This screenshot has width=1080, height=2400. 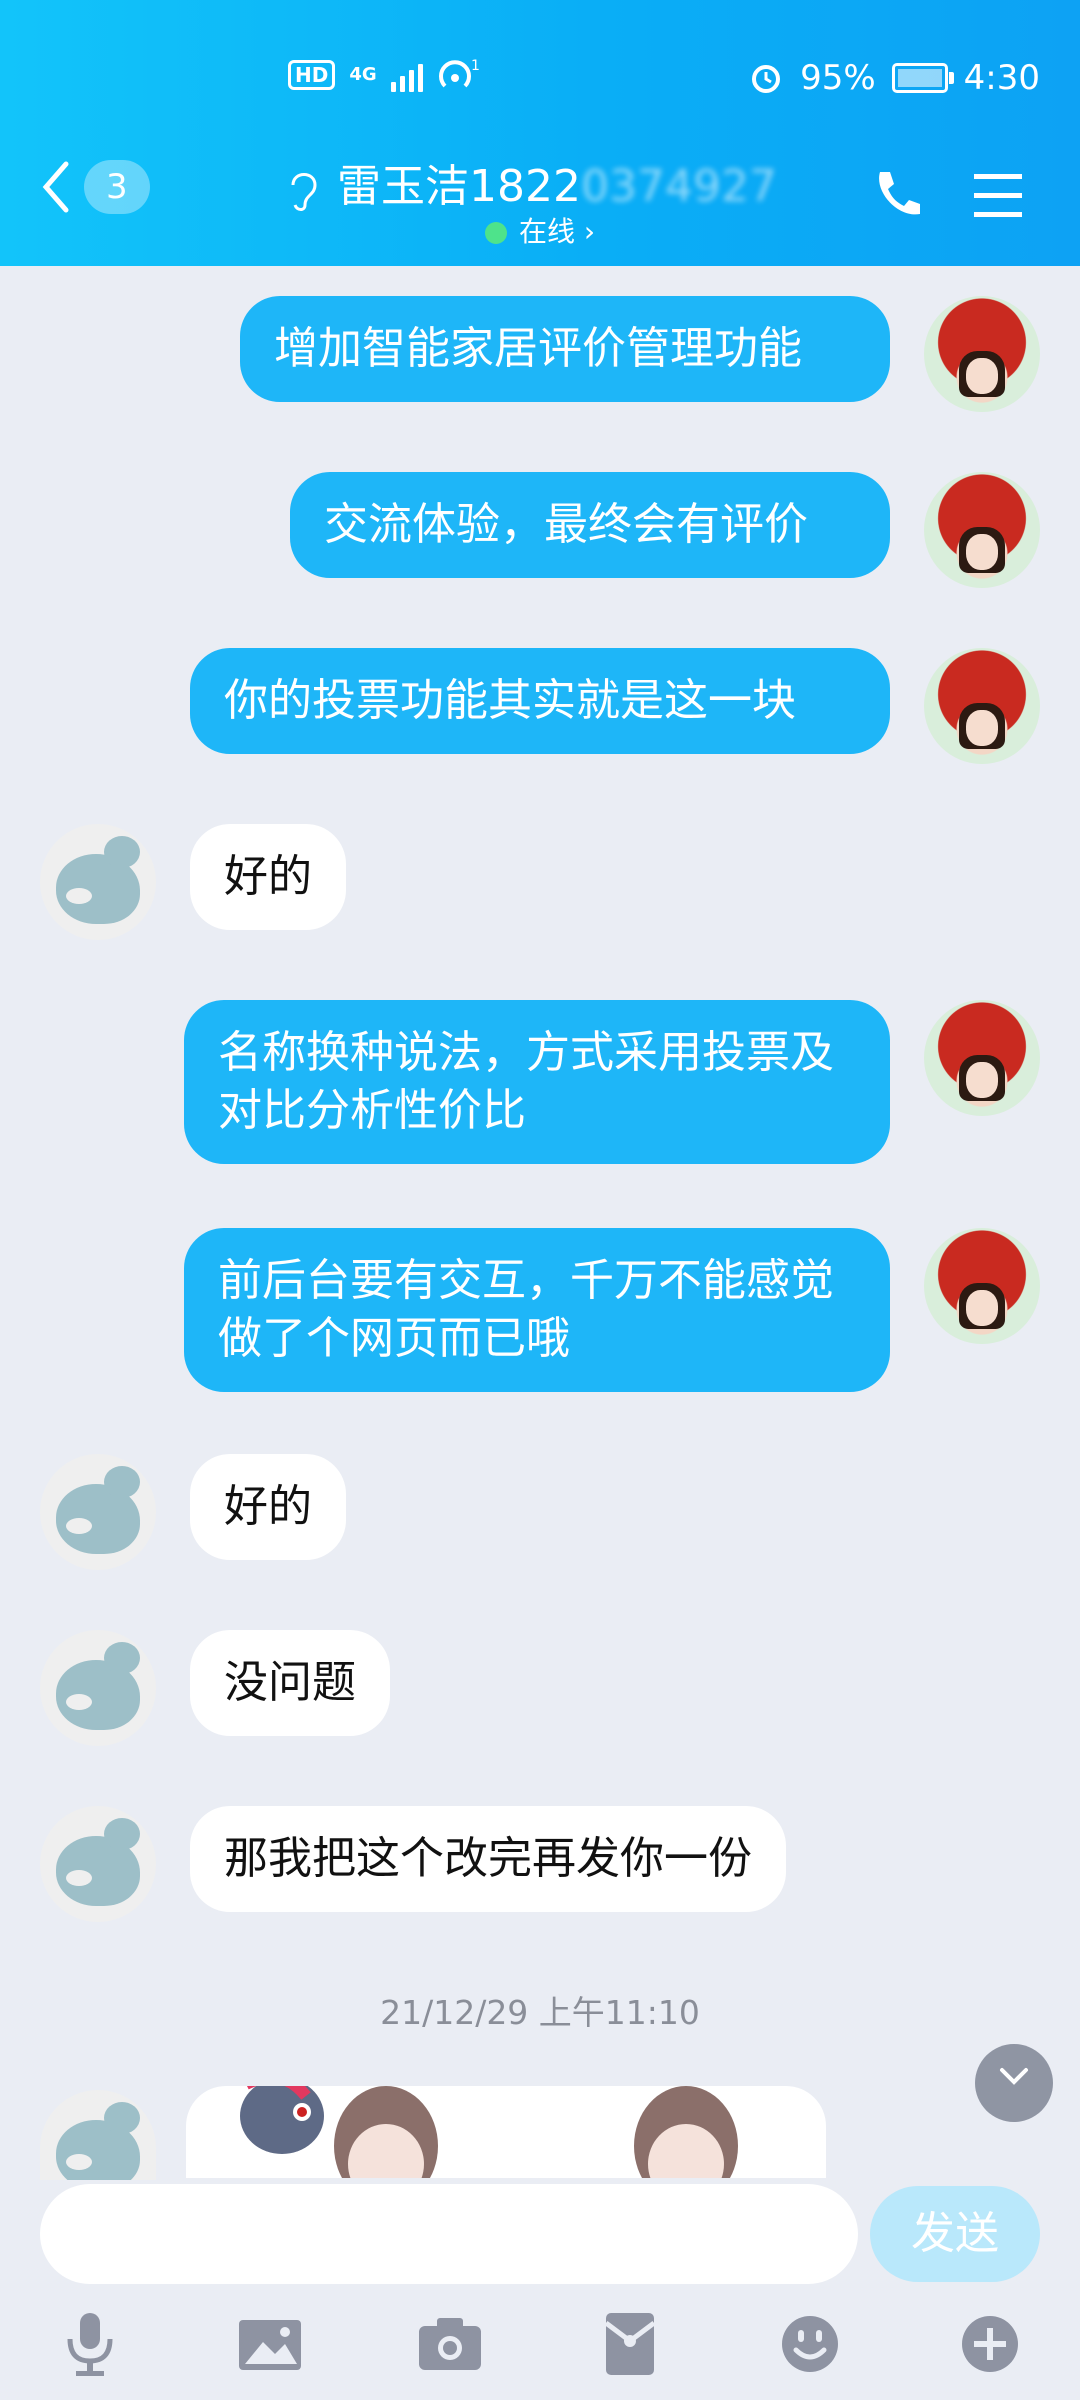 I want to click on clock: 4:30, so click(x=1001, y=78).